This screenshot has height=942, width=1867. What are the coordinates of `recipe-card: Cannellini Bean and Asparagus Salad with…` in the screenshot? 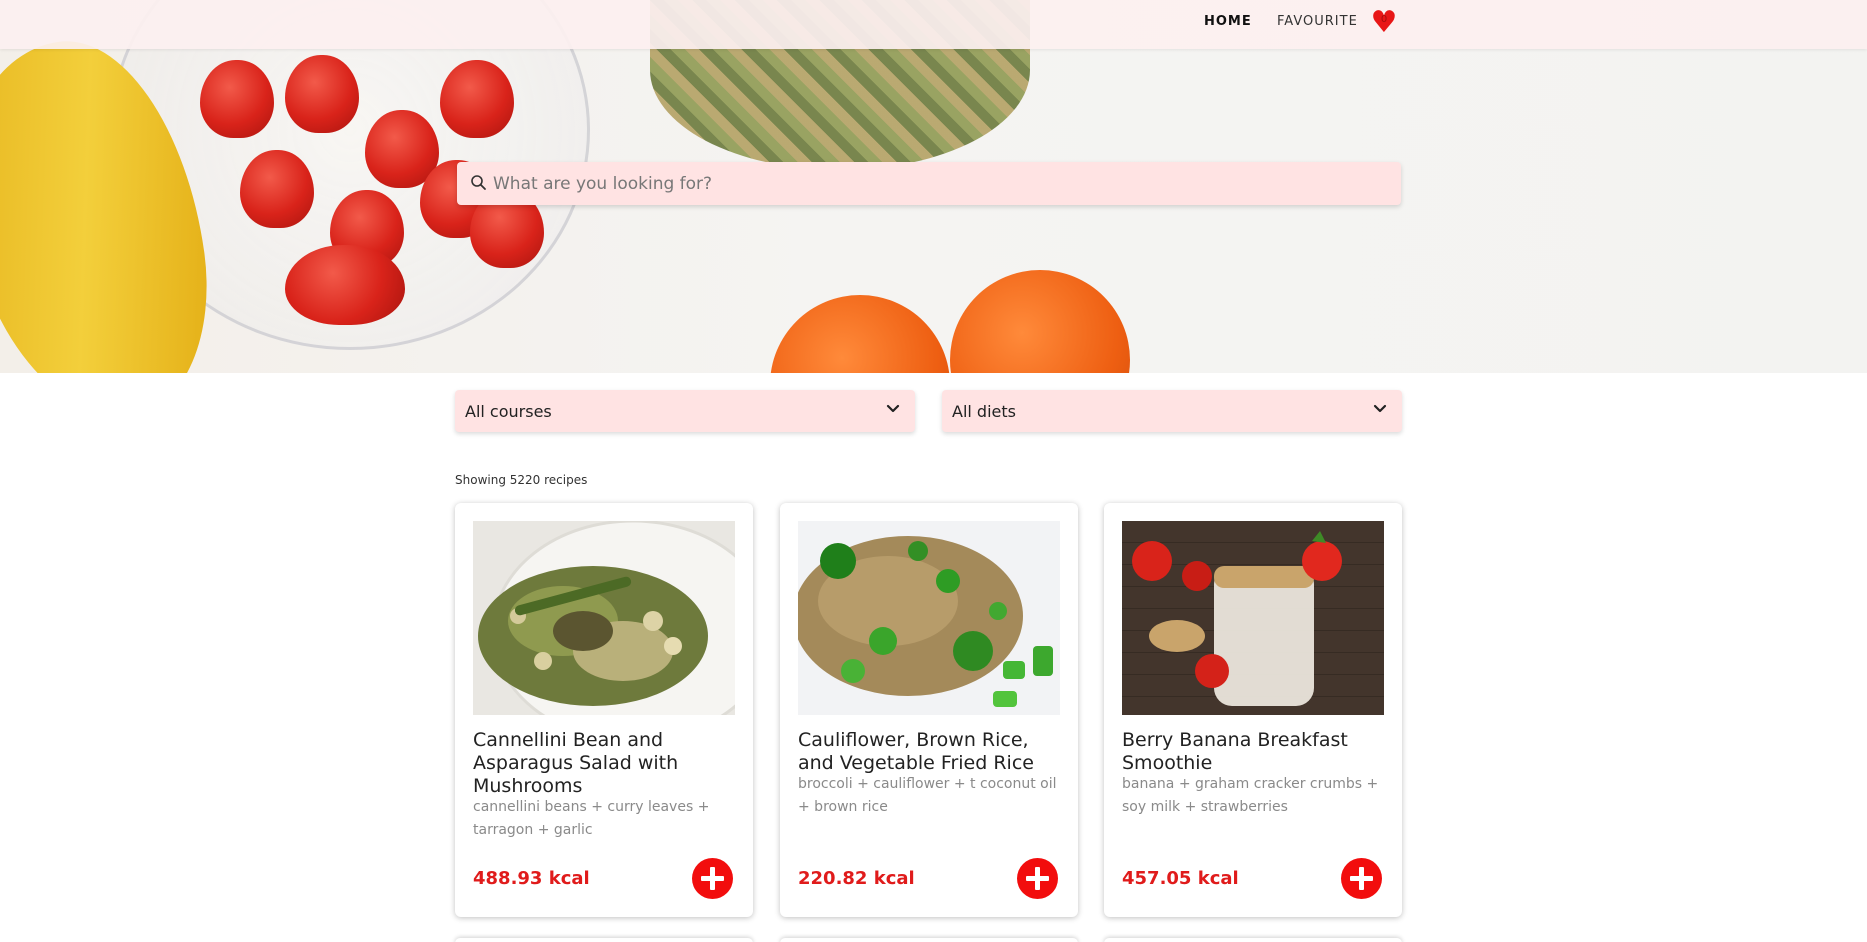 It's located at (604, 710).